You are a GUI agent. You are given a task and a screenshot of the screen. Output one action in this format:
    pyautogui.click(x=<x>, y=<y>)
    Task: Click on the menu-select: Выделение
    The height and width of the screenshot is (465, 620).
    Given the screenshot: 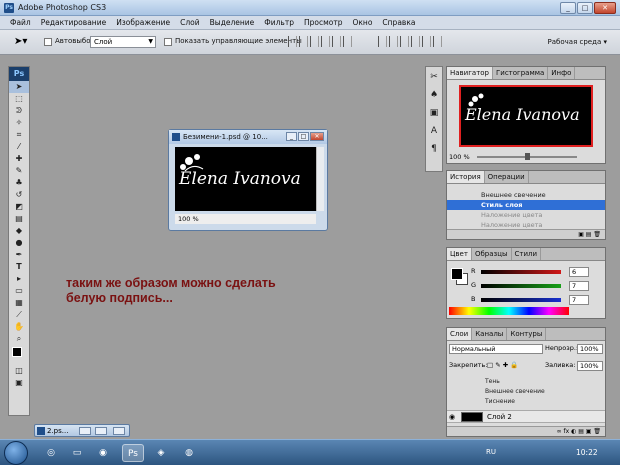 What is the action you would take?
    pyautogui.click(x=232, y=22)
    